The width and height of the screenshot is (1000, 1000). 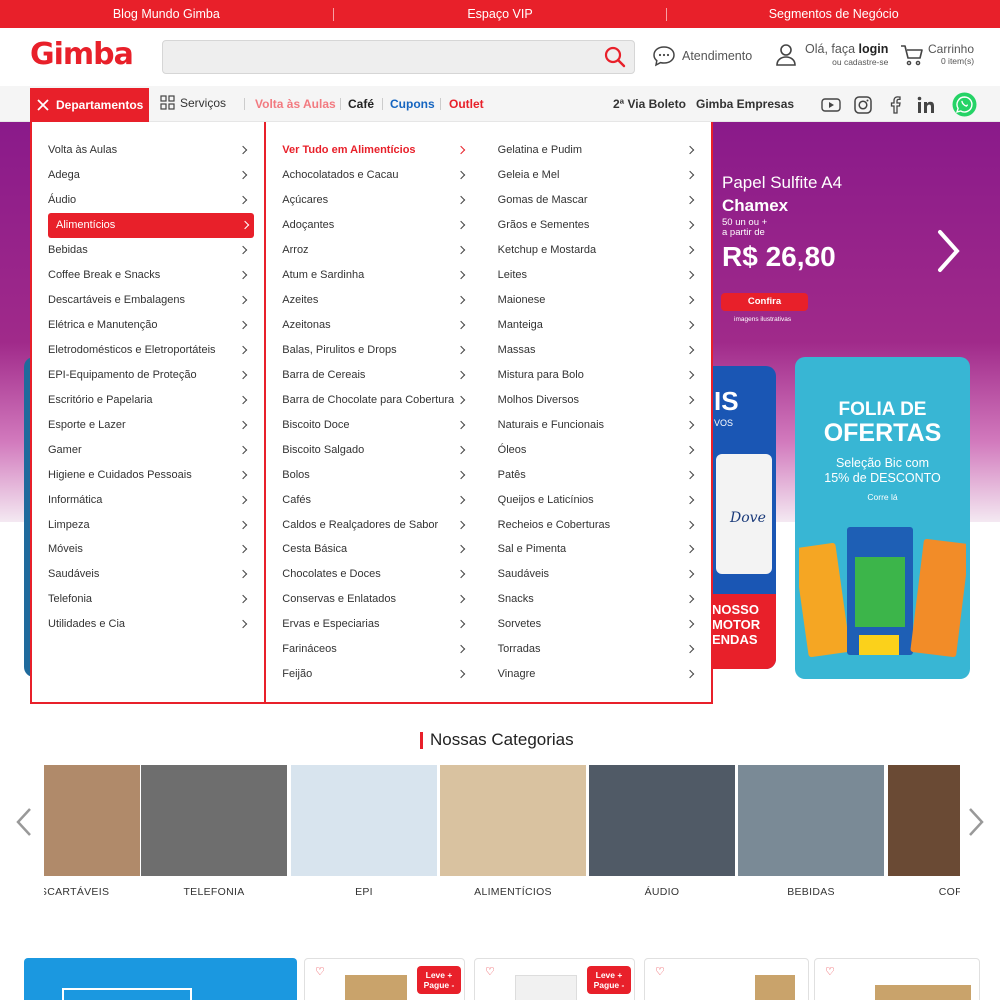 What do you see at coordinates (148, 499) in the screenshot?
I see `department-item: Informática` at bounding box center [148, 499].